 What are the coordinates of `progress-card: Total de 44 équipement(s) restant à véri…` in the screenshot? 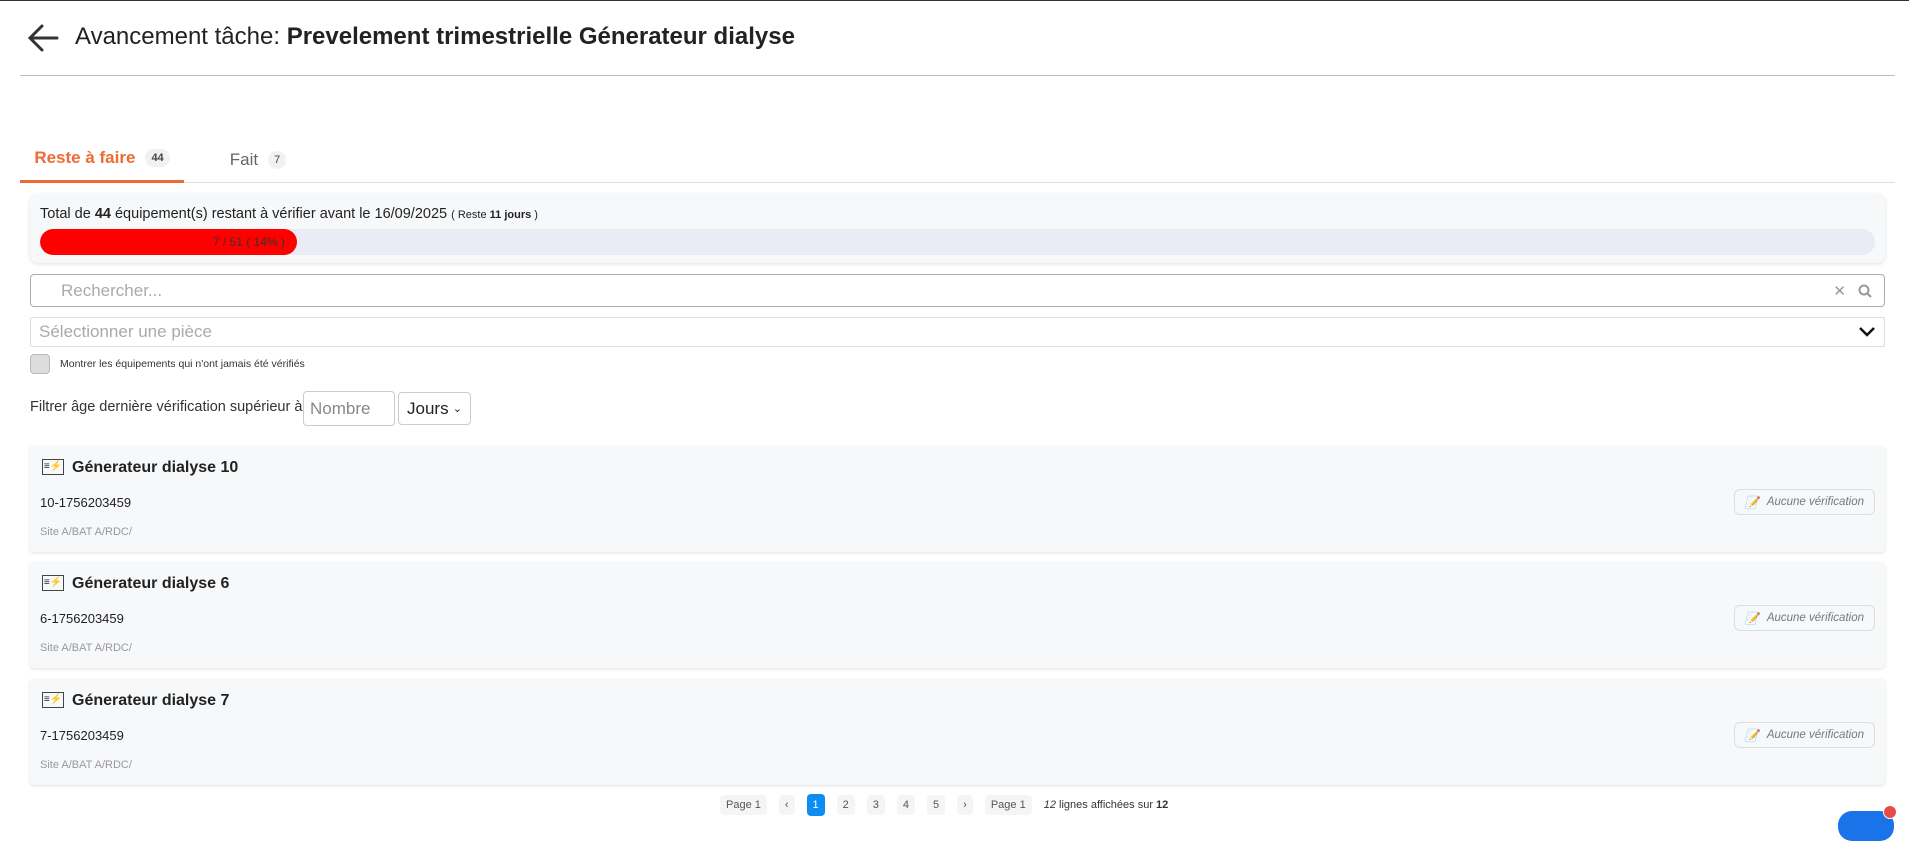 It's located at (957, 228).